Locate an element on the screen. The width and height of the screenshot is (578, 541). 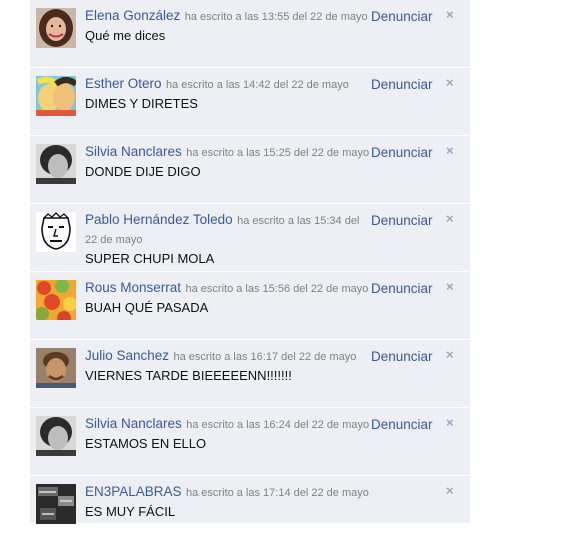
comment-text: DIMES Y DIRETES is located at coordinates (141, 103).